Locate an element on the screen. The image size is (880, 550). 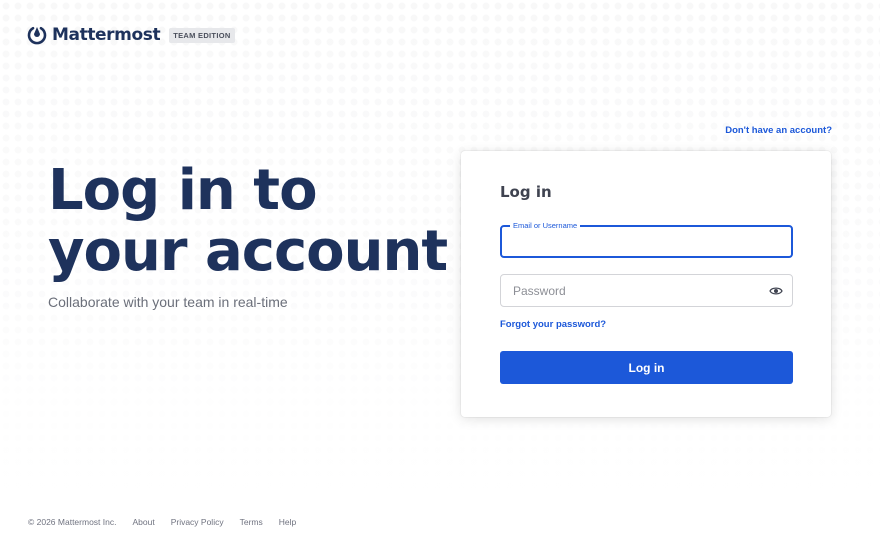
hero-title: Log in to your account is located at coordinates (248, 221).